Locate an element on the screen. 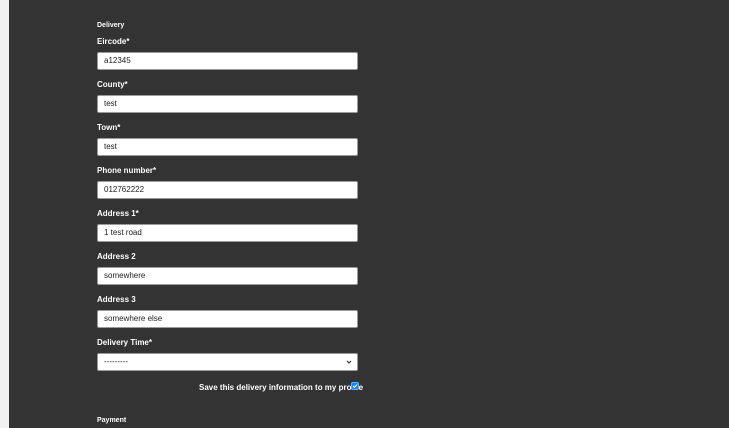 This screenshot has width=729, height=428. eircode-label: Eircode* is located at coordinates (113, 41).